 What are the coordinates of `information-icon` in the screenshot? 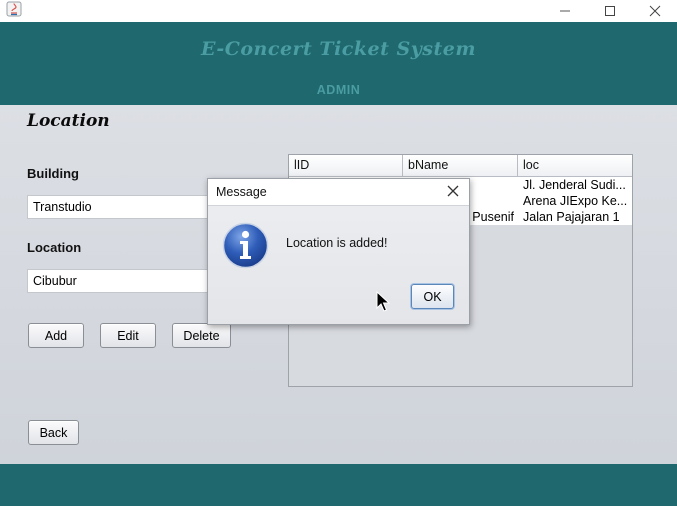 It's located at (245, 245).